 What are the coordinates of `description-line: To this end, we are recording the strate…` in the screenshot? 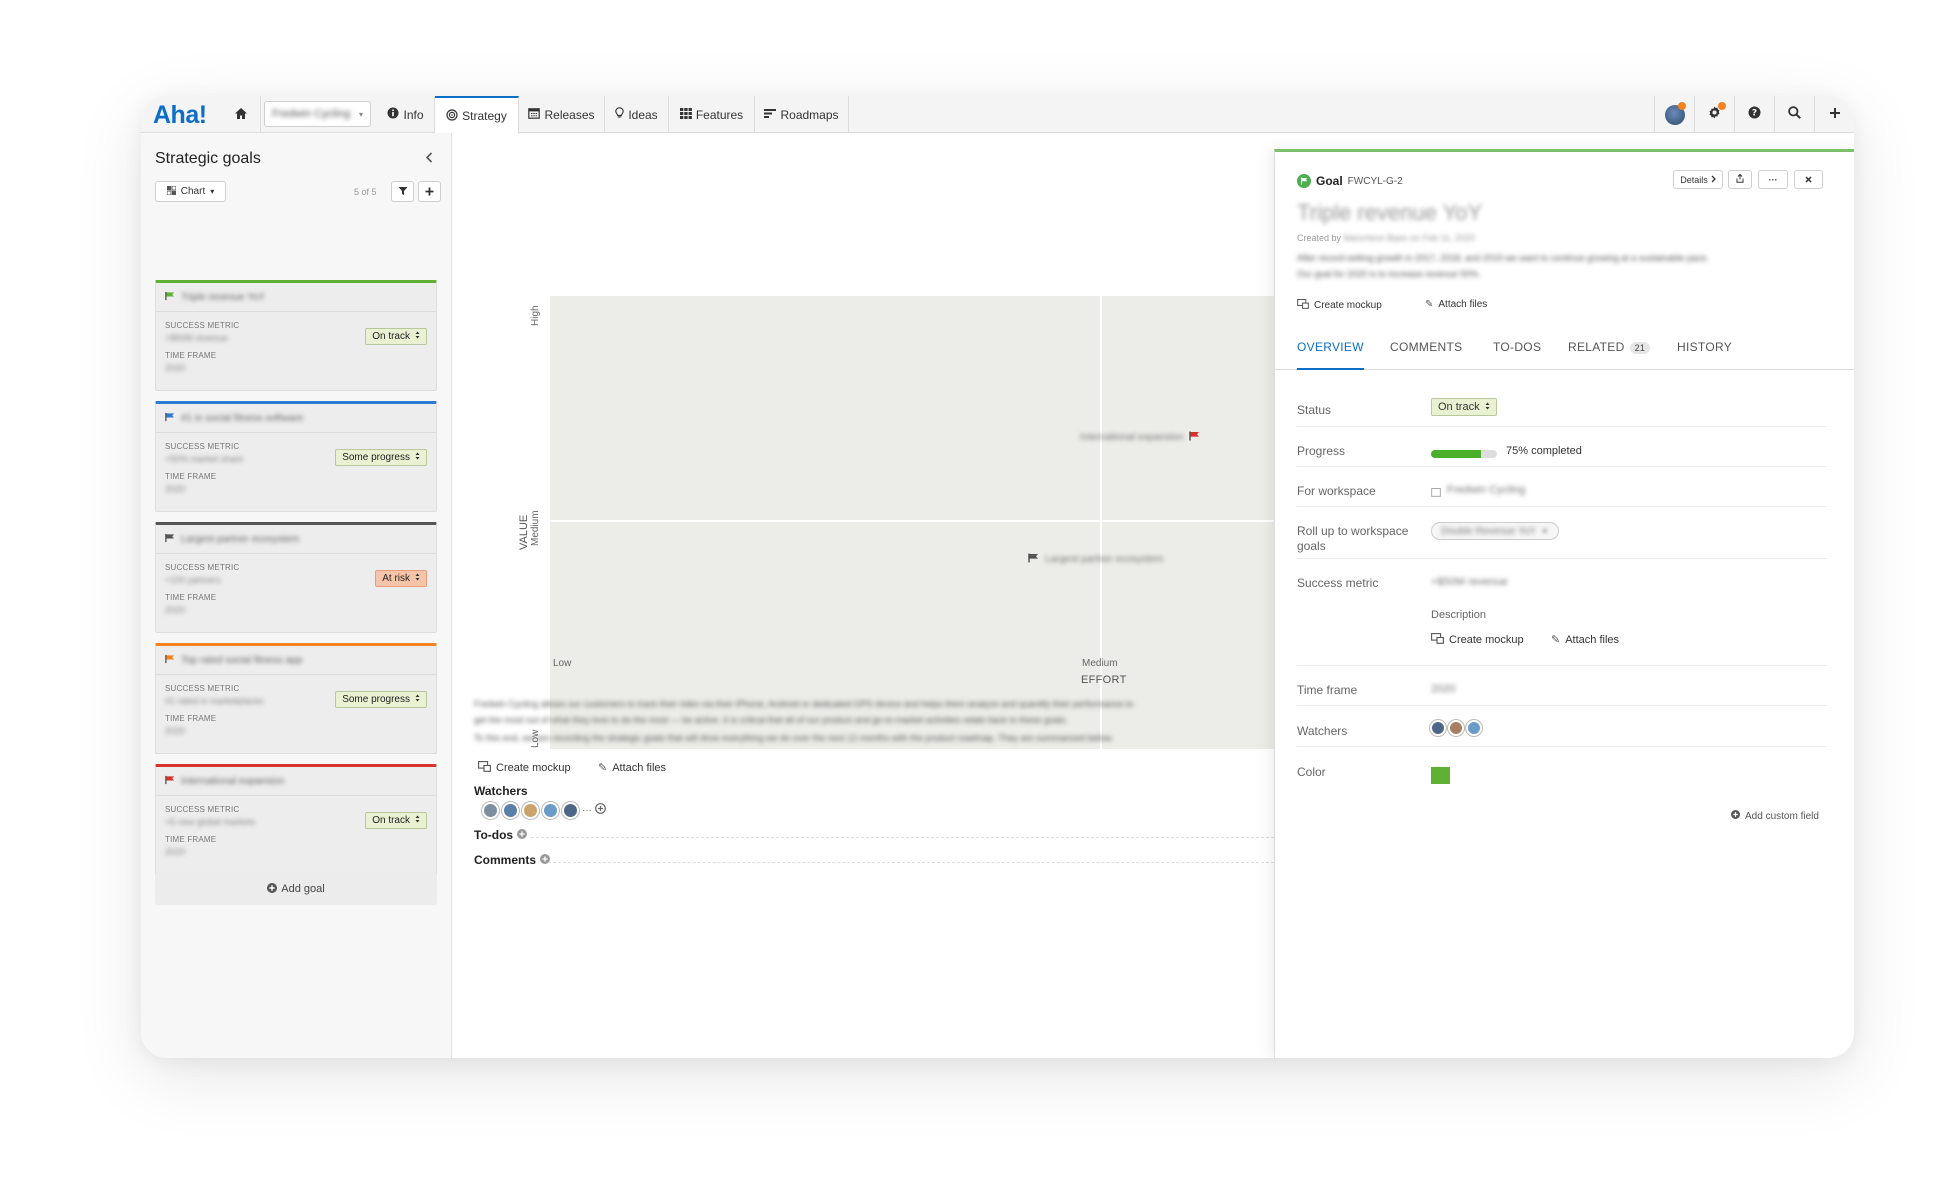 It's located at (794, 738).